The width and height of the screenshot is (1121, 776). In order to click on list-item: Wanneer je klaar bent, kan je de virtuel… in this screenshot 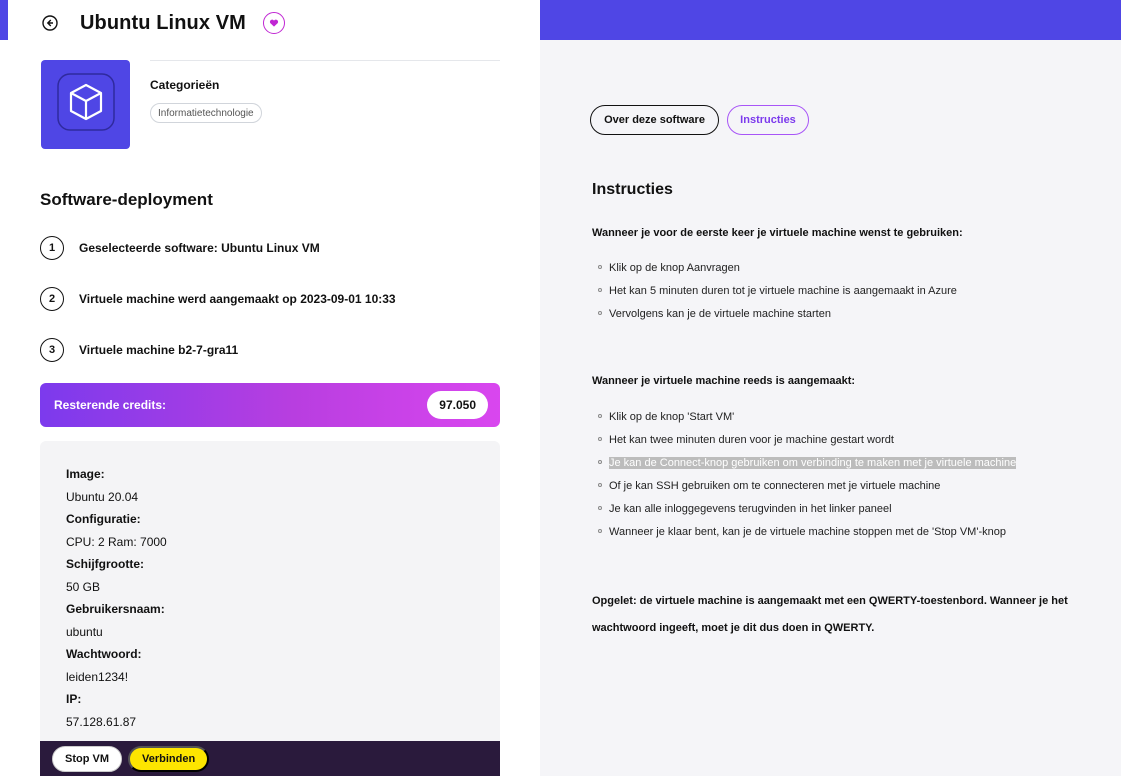, I will do `click(807, 532)`.